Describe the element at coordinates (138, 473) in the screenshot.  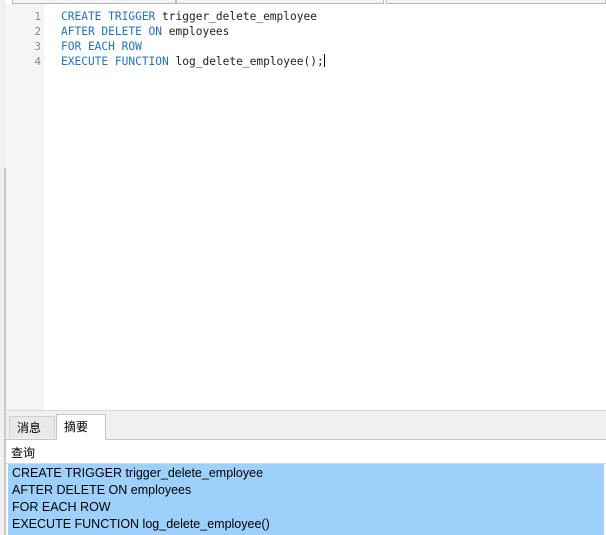
I see `result-line: CREATE TRIGGER trigger_delete_employee` at that location.